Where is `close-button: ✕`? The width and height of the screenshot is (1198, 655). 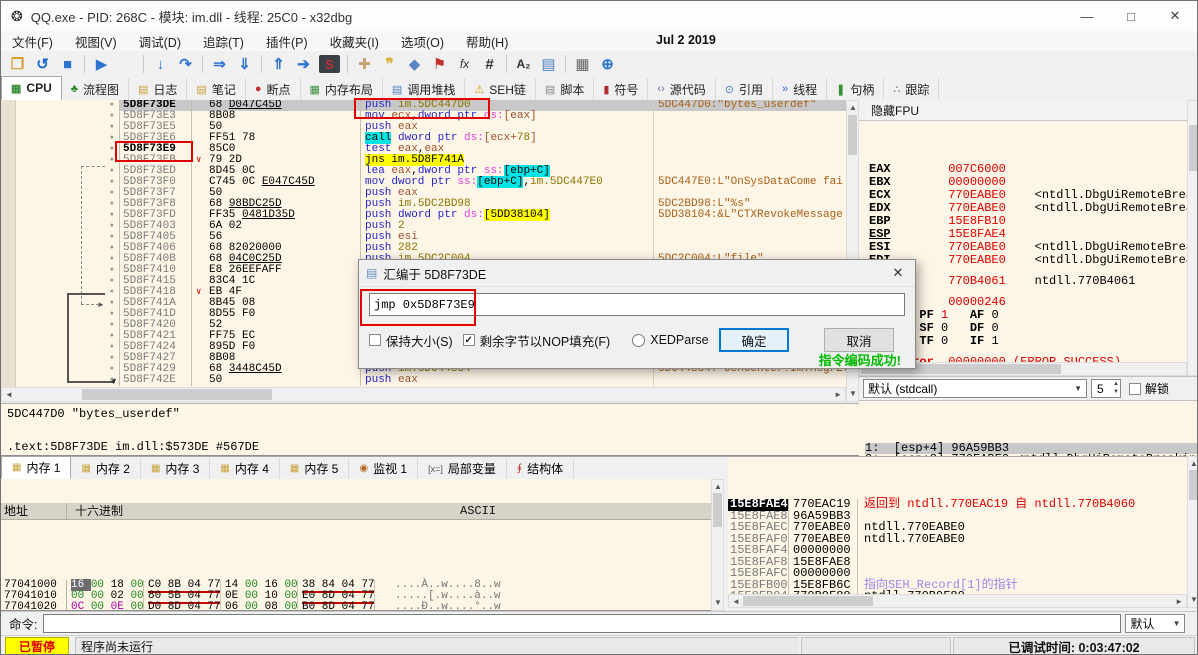
close-button: ✕ is located at coordinates (1175, 16).